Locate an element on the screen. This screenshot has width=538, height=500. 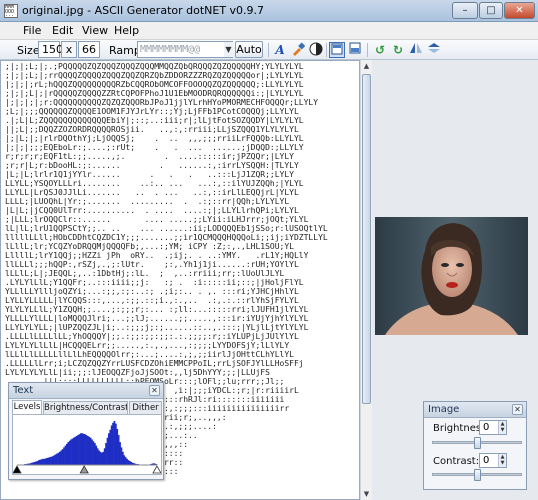
levels-mid-handle is located at coordinates (84, 469).